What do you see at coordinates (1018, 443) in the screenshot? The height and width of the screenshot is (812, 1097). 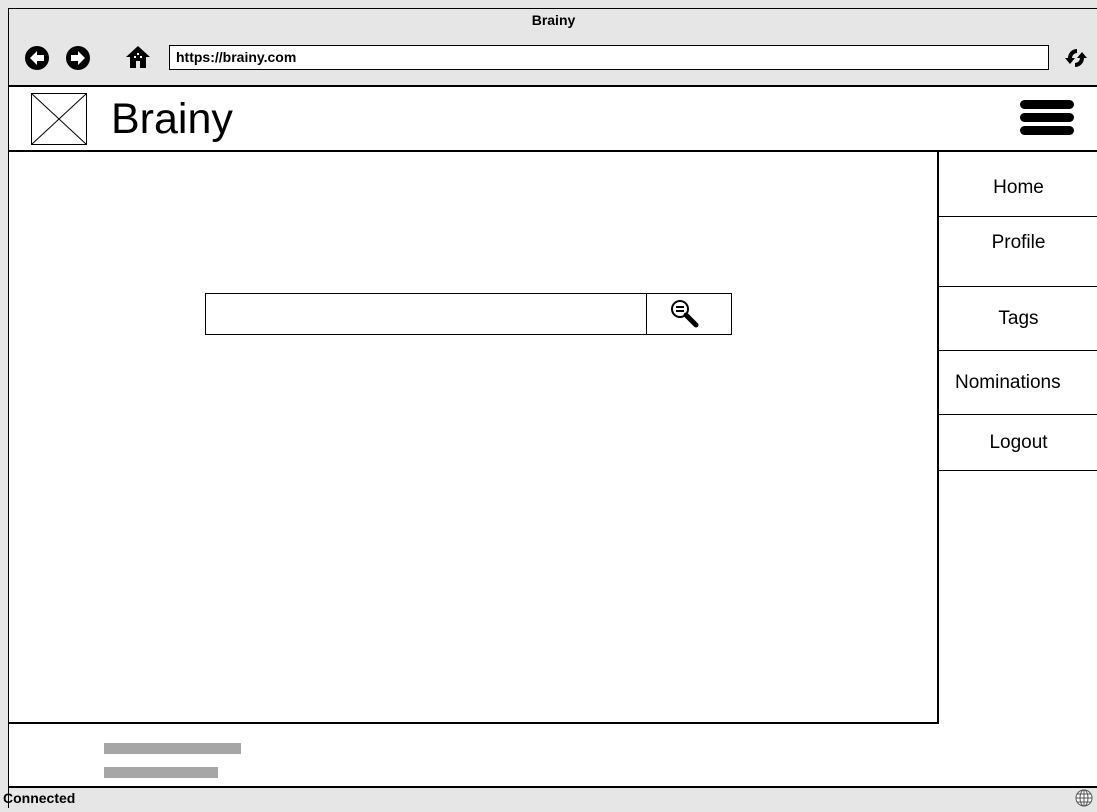 I see `sidebar-item-logout: Logout` at bounding box center [1018, 443].